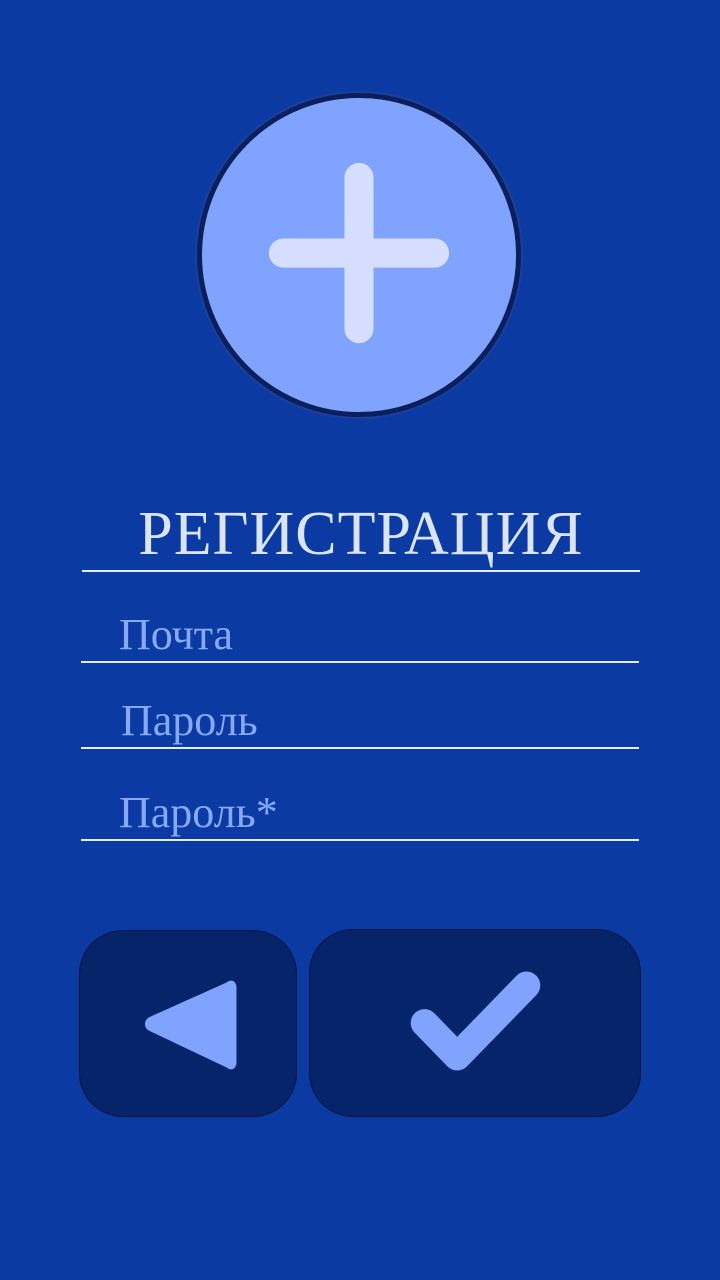  I want to click on add-avatar-button, so click(359, 255).